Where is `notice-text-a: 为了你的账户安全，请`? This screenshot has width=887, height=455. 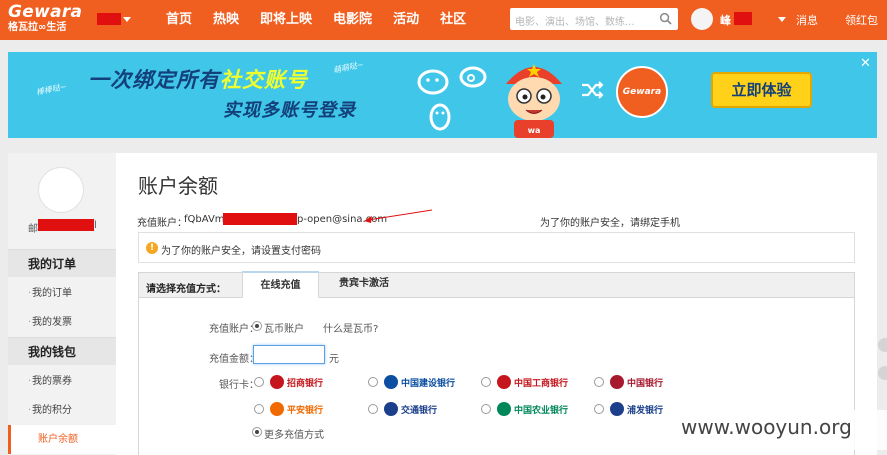
notice-text-a: 为了你的账户安全，请 is located at coordinates (211, 251).